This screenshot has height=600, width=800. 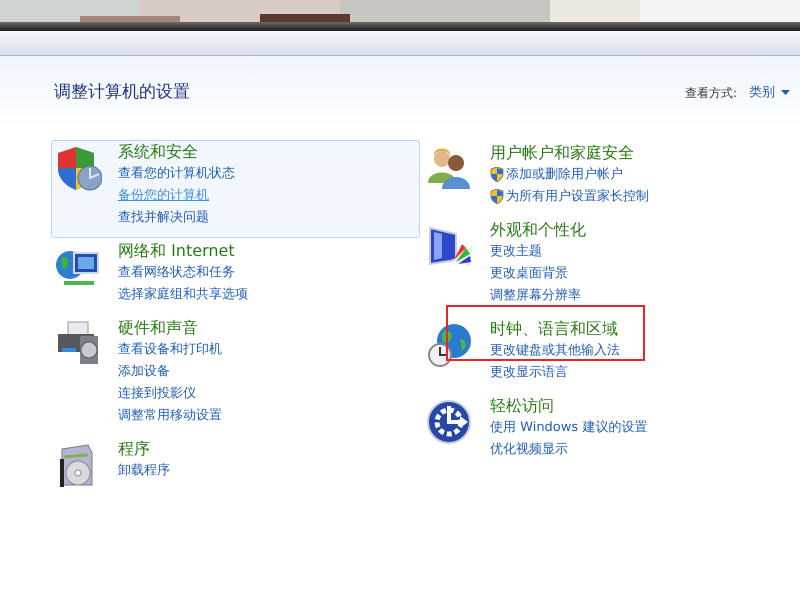 I want to click on caret-icon, so click(x=785, y=93).